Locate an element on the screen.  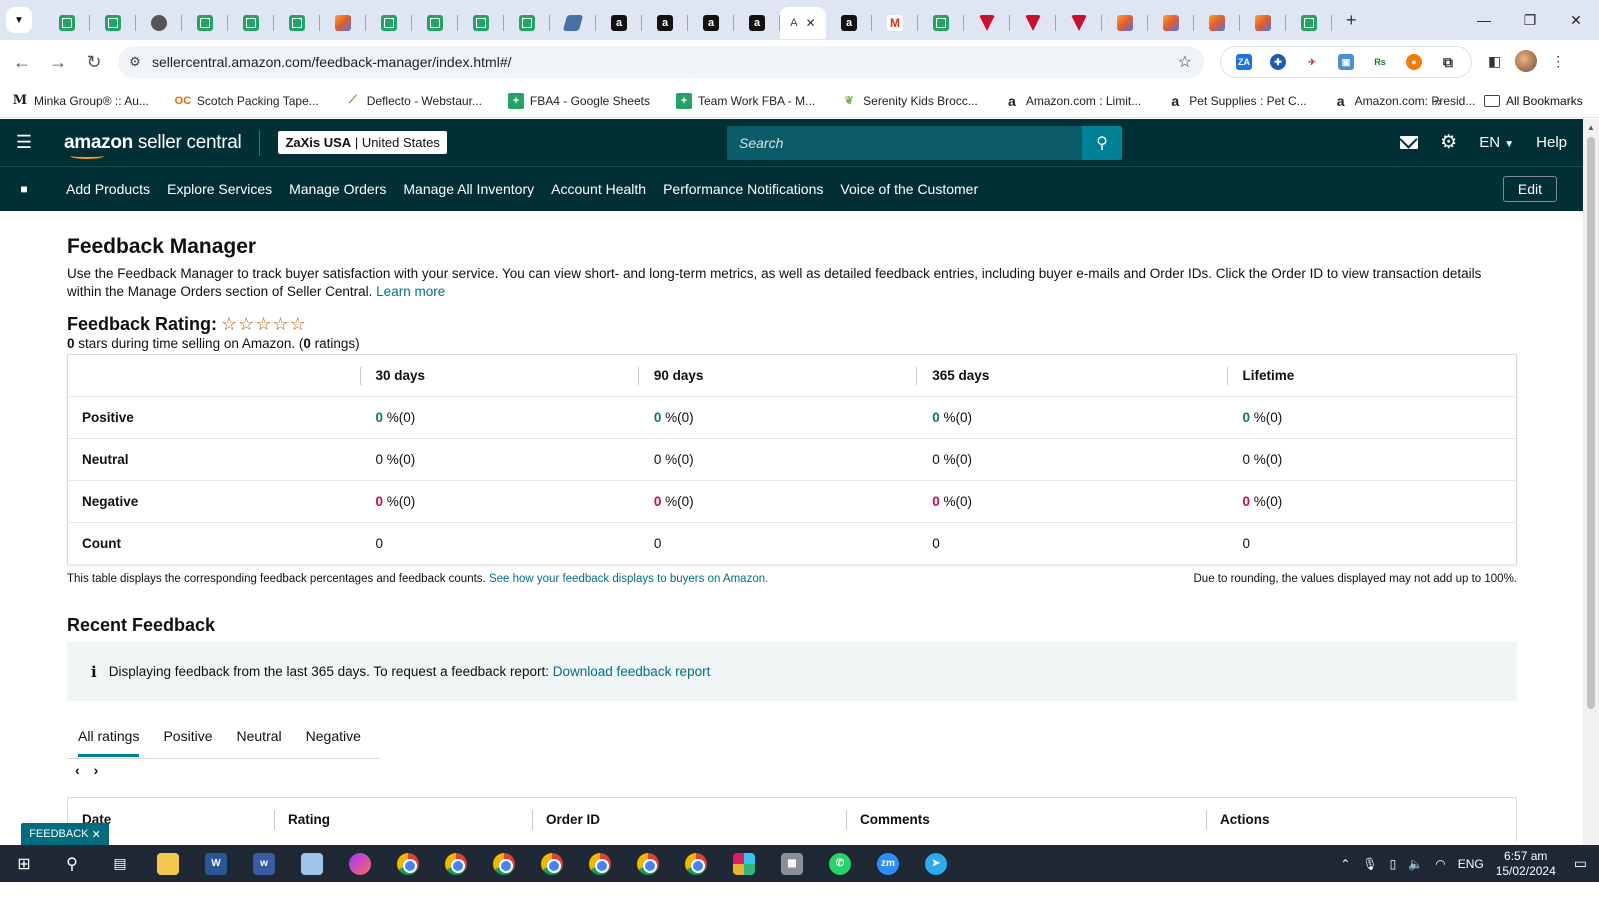
col-rating: Rating is located at coordinates (403, 820).